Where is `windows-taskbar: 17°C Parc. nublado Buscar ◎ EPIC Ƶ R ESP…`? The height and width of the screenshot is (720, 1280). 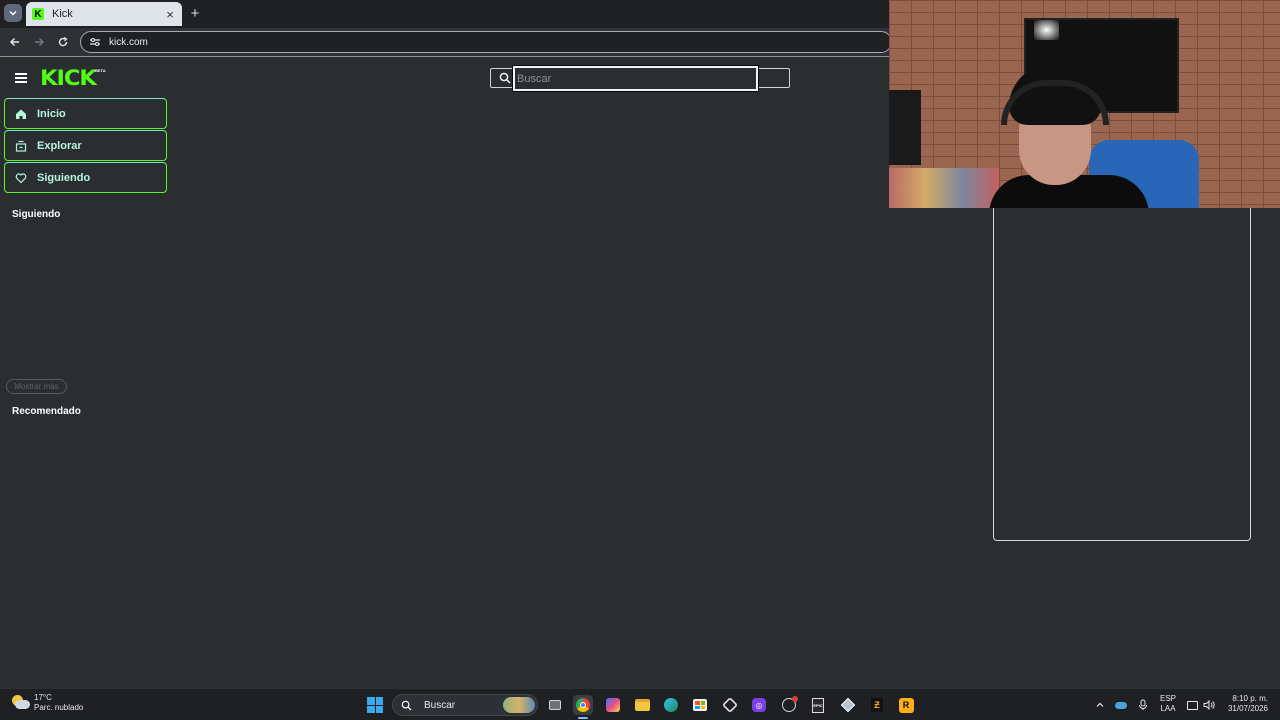 windows-taskbar: 17°C Parc. nublado Buscar ◎ EPIC Ƶ R ESP… is located at coordinates (640, 704).